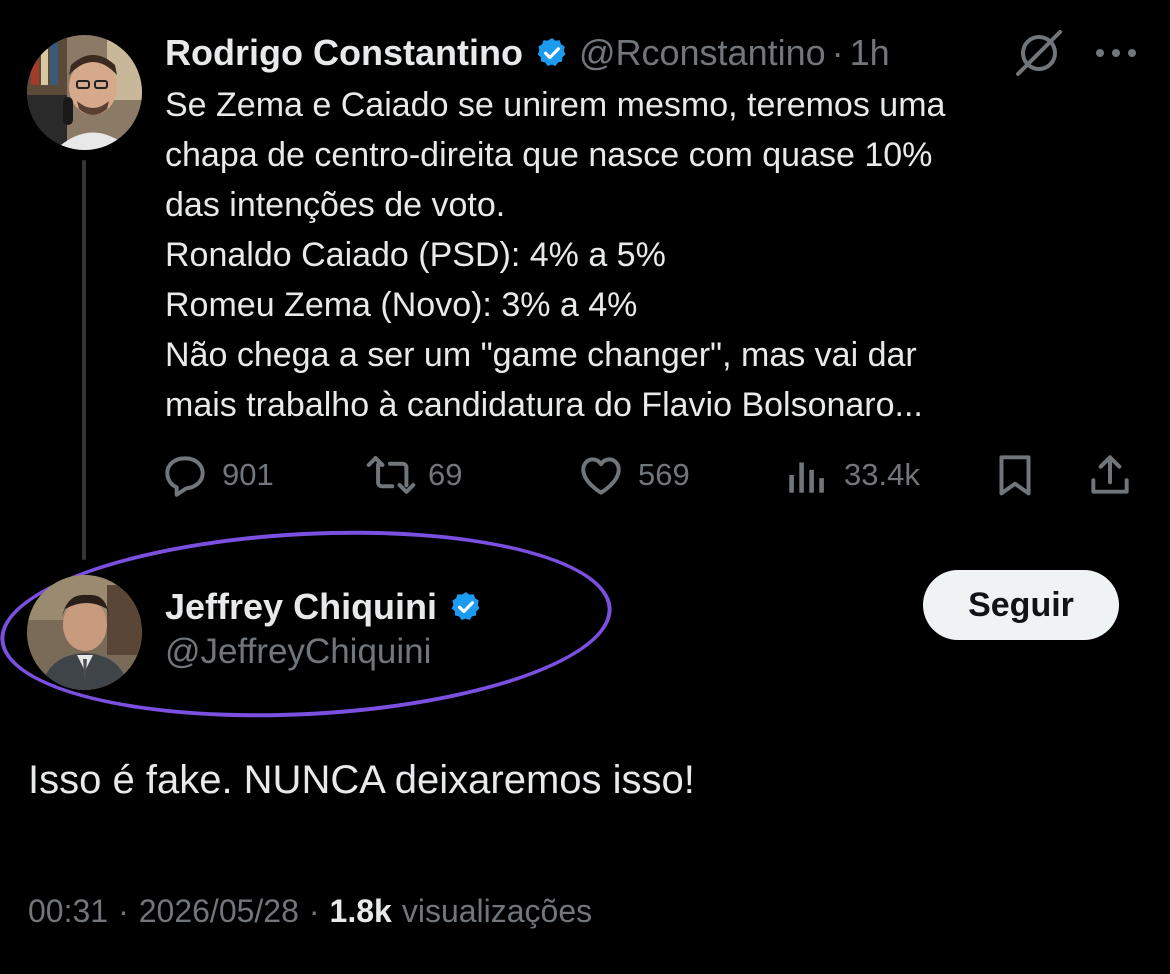 This screenshot has height=974, width=1170. I want to click on reply-author-name-row: Jeffrey Chiquini, so click(329, 607).